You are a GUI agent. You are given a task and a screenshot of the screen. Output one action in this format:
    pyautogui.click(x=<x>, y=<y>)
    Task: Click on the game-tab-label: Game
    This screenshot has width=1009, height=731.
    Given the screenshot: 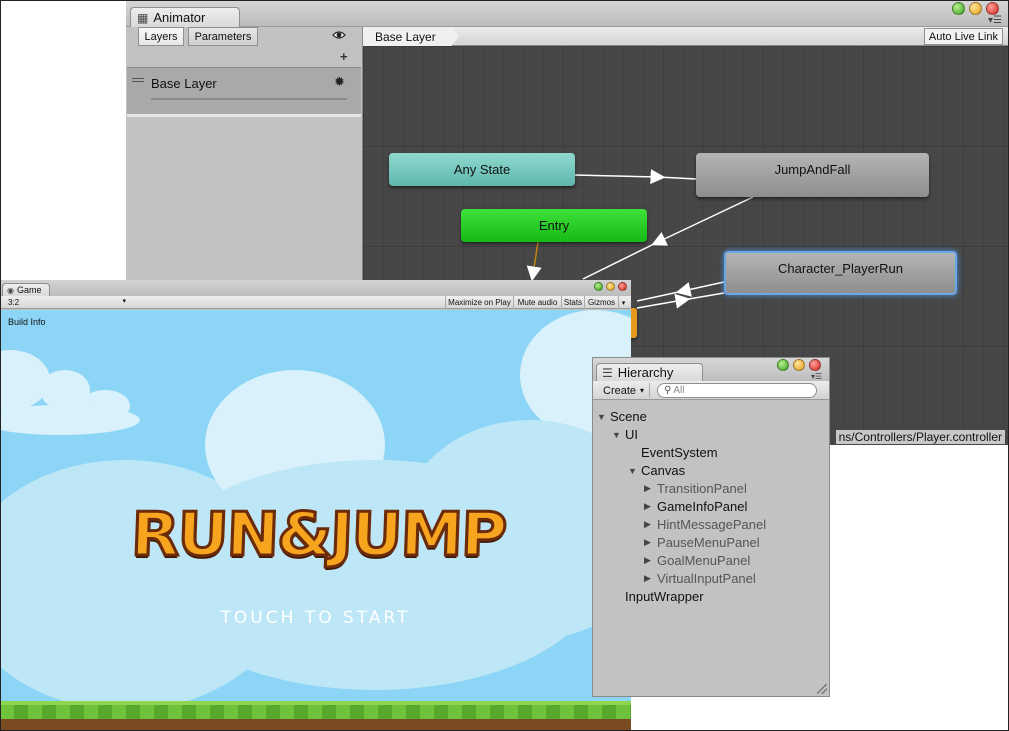 What is the action you would take?
    pyautogui.click(x=29, y=290)
    